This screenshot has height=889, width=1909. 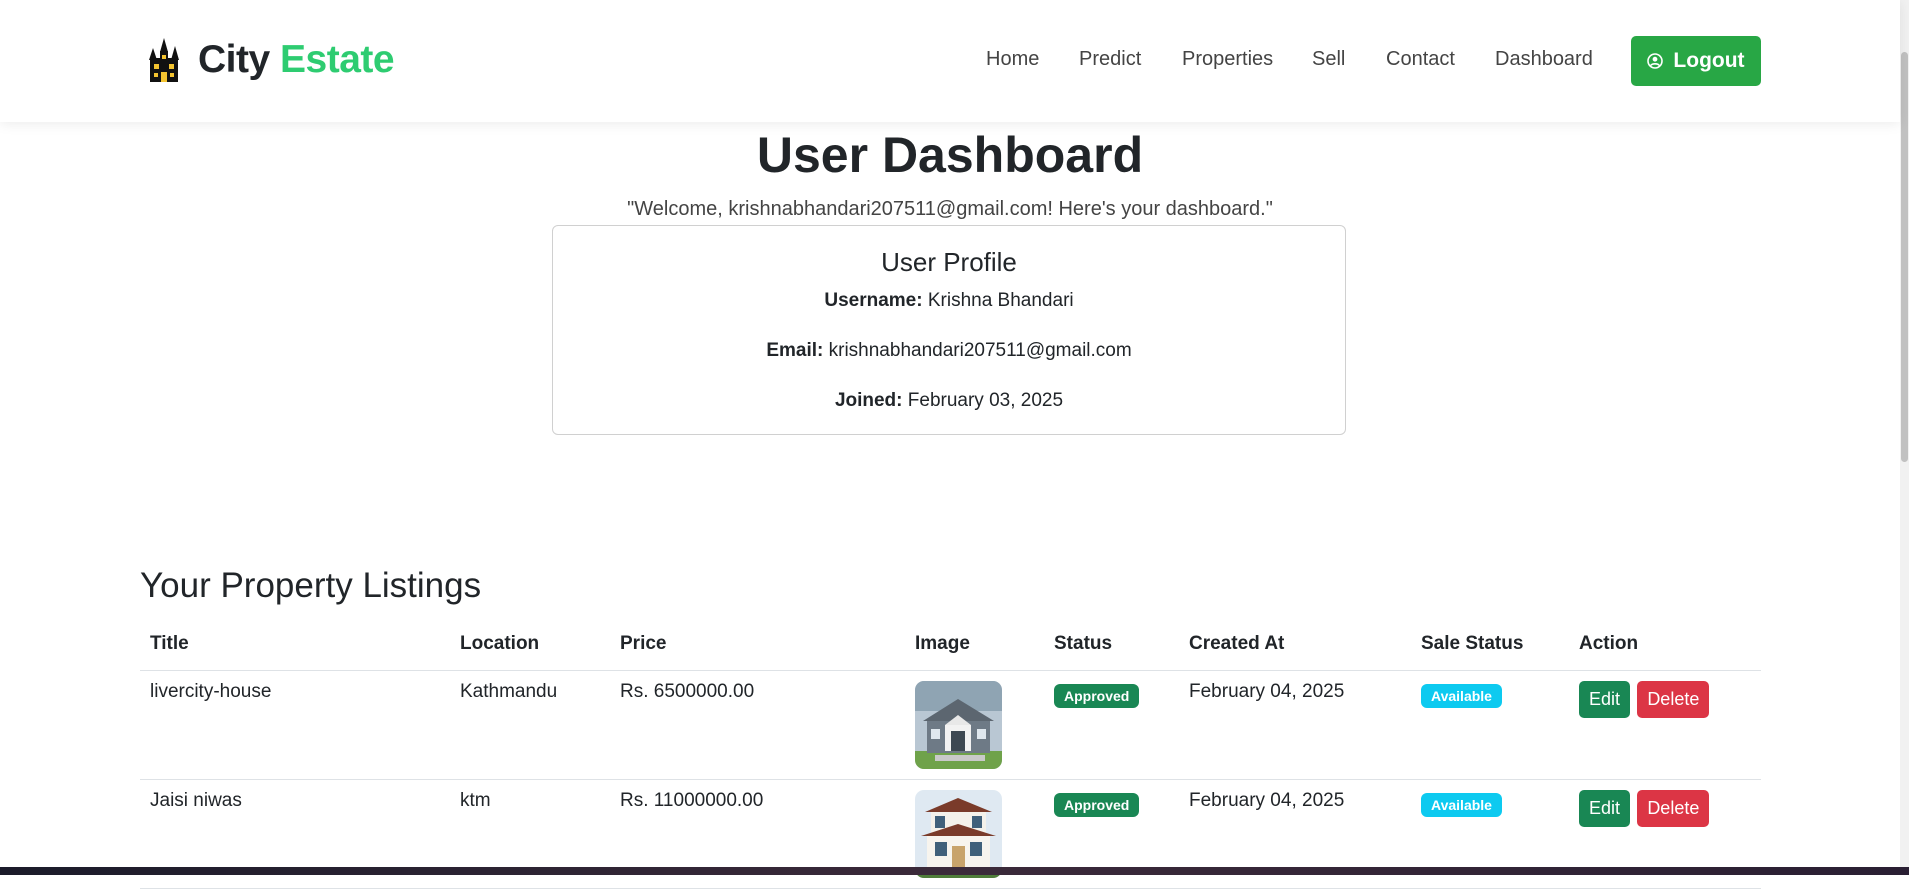 What do you see at coordinates (1295, 725) in the screenshot?
I see `cell-created-at: February 04, 2025` at bounding box center [1295, 725].